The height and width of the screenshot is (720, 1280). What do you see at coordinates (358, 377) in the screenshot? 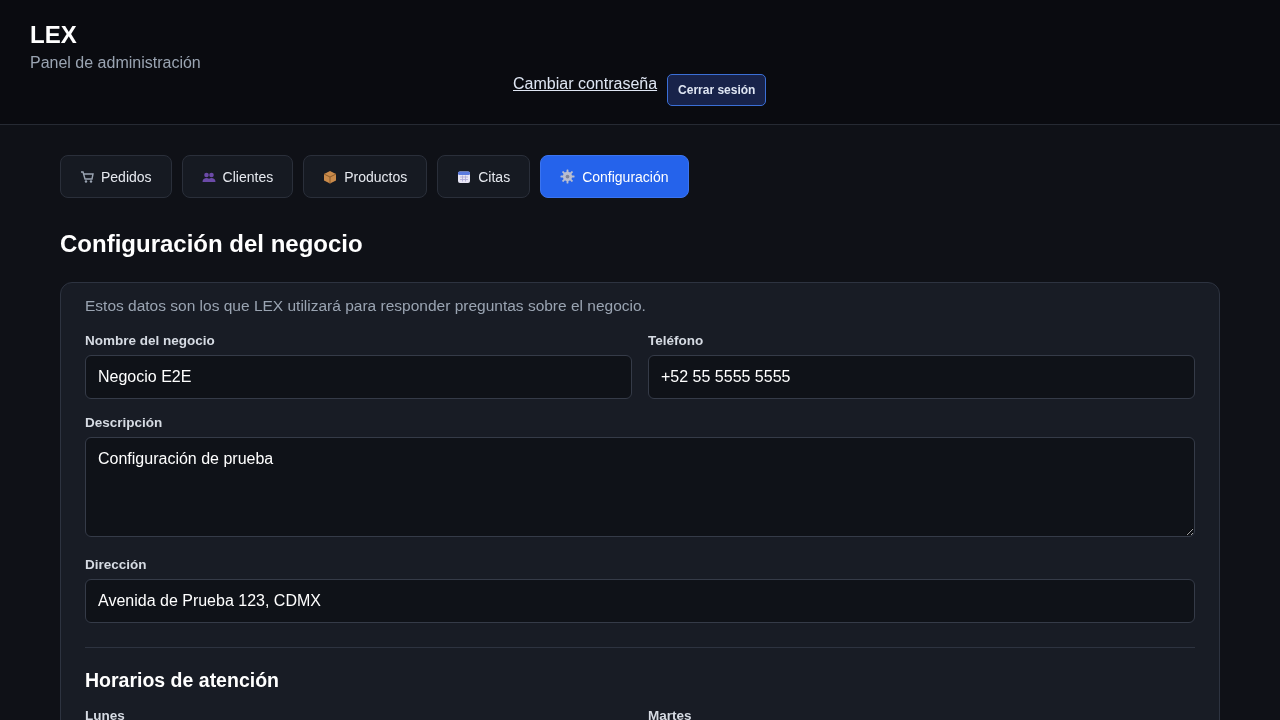
I see `text-field: Negocio E2E` at bounding box center [358, 377].